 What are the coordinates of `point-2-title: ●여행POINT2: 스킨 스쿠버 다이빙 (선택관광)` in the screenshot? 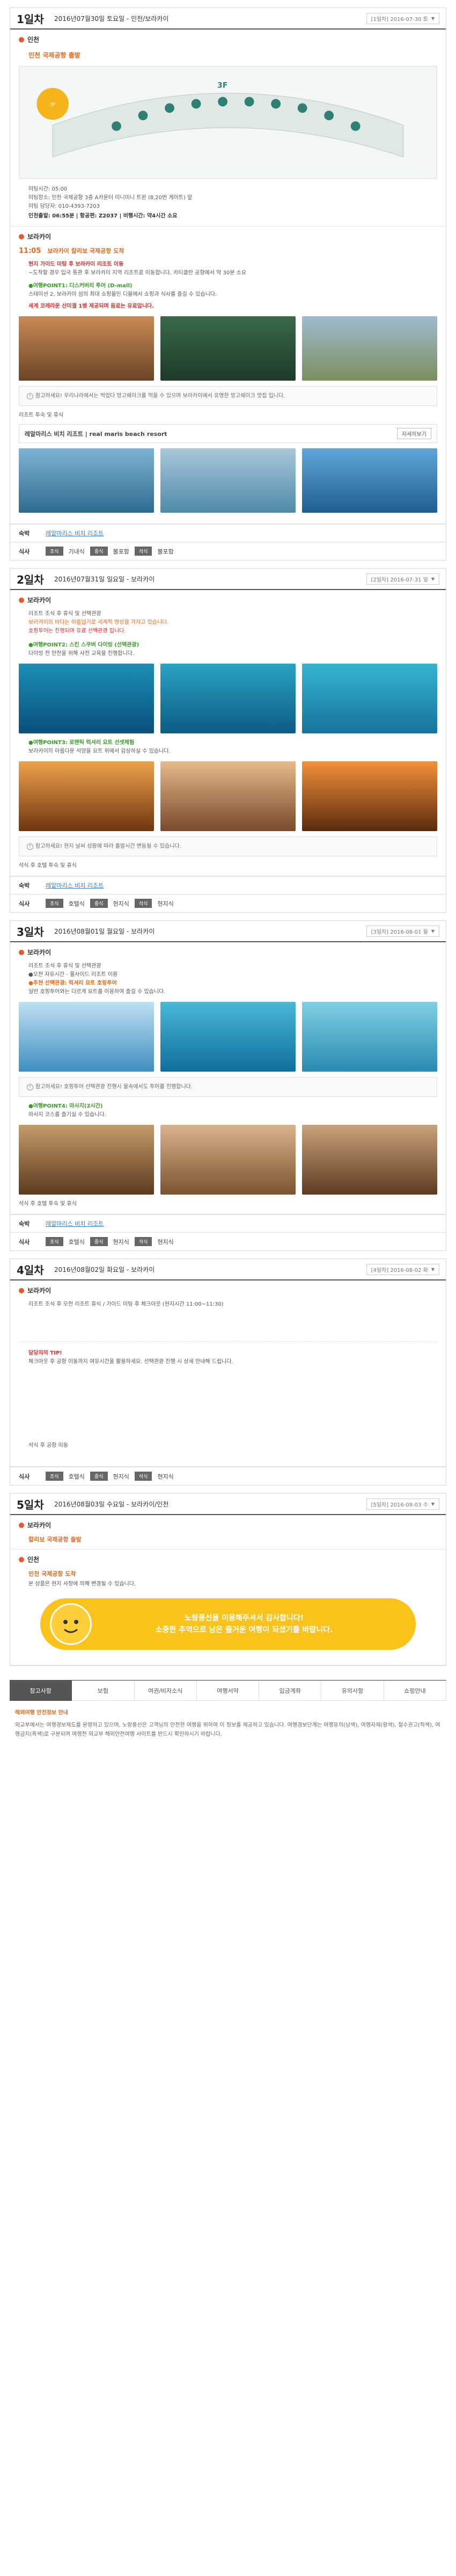 It's located at (83, 645).